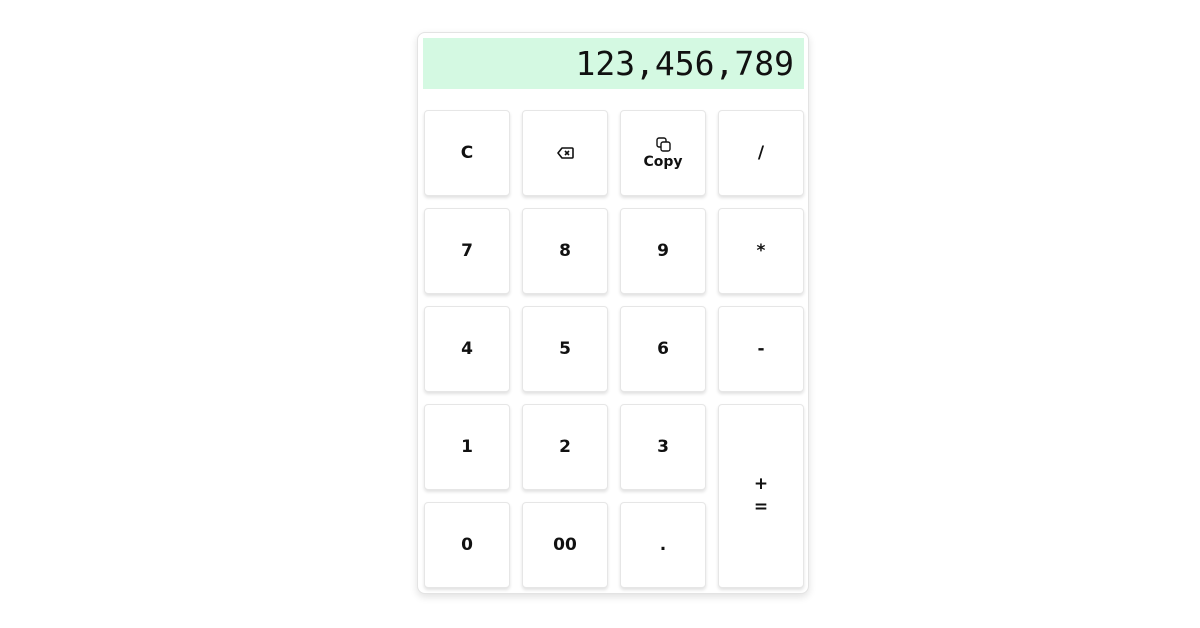 Image resolution: width=1200 pixels, height=628 pixels. Describe the element at coordinates (663, 144) in the screenshot. I see `copy-icon` at that location.